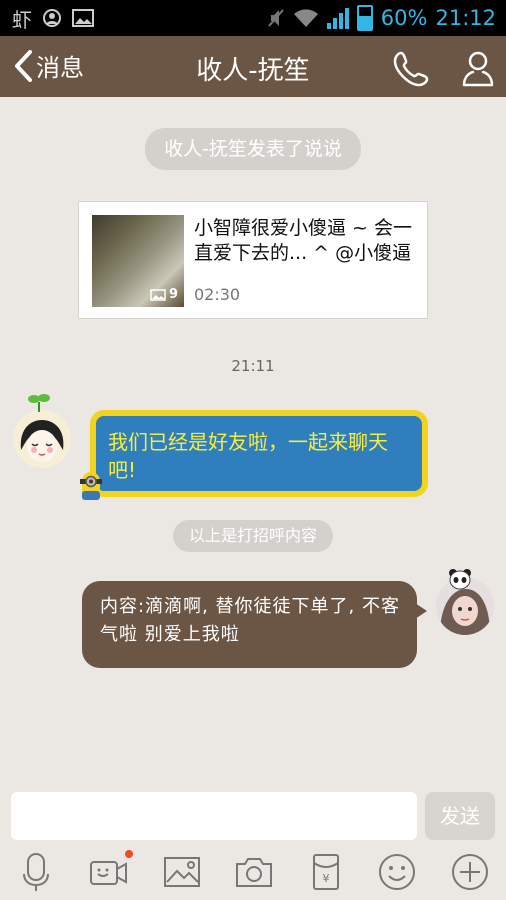  I want to click on clock: 21:12, so click(465, 18).